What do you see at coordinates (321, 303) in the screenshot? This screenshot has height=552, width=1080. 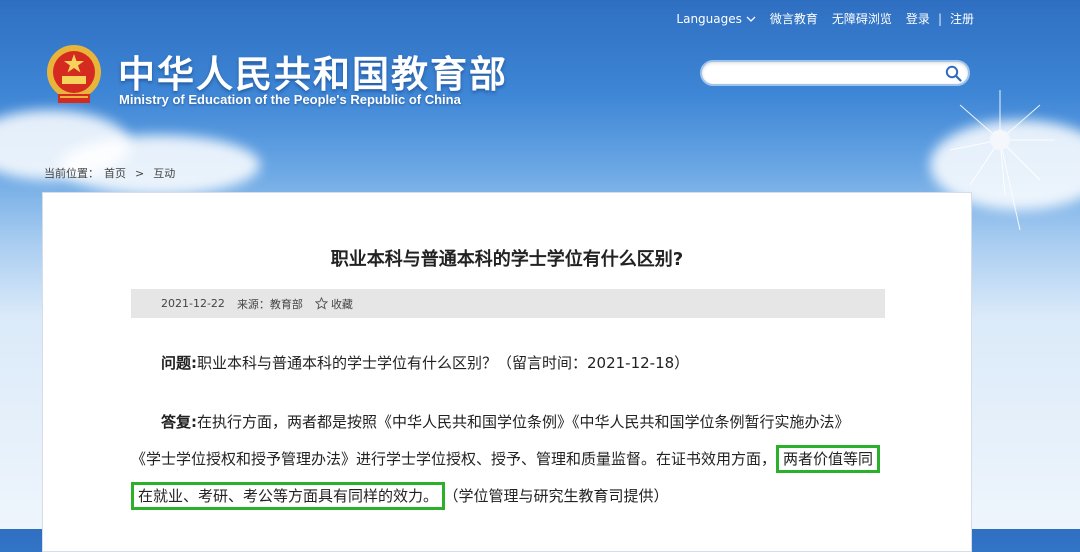 I see `star-icon` at bounding box center [321, 303].